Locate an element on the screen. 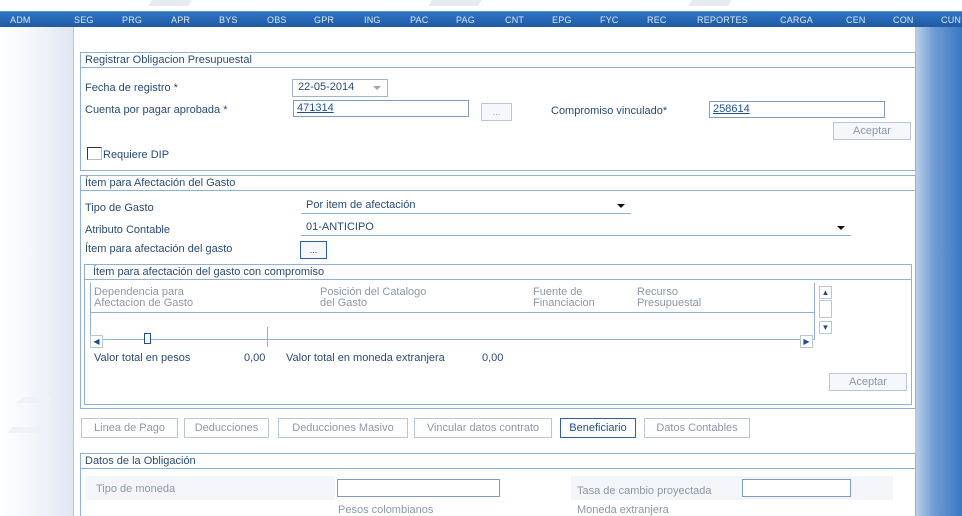 The height and width of the screenshot is (516, 962). results-grid is located at coordinates (452, 311).